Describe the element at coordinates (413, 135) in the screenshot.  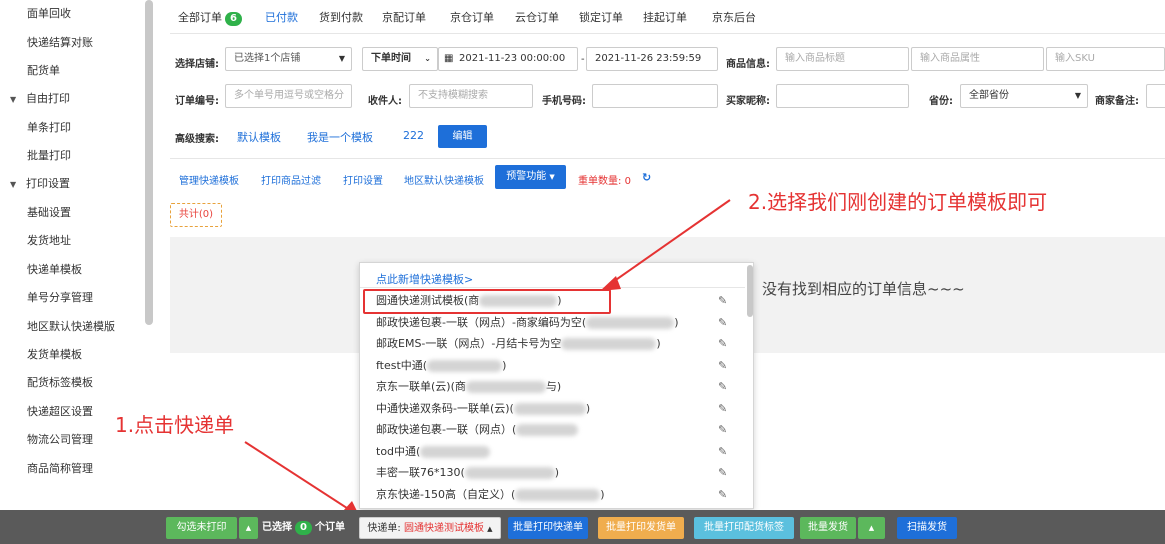
I see `template-222-link: 222` at that location.